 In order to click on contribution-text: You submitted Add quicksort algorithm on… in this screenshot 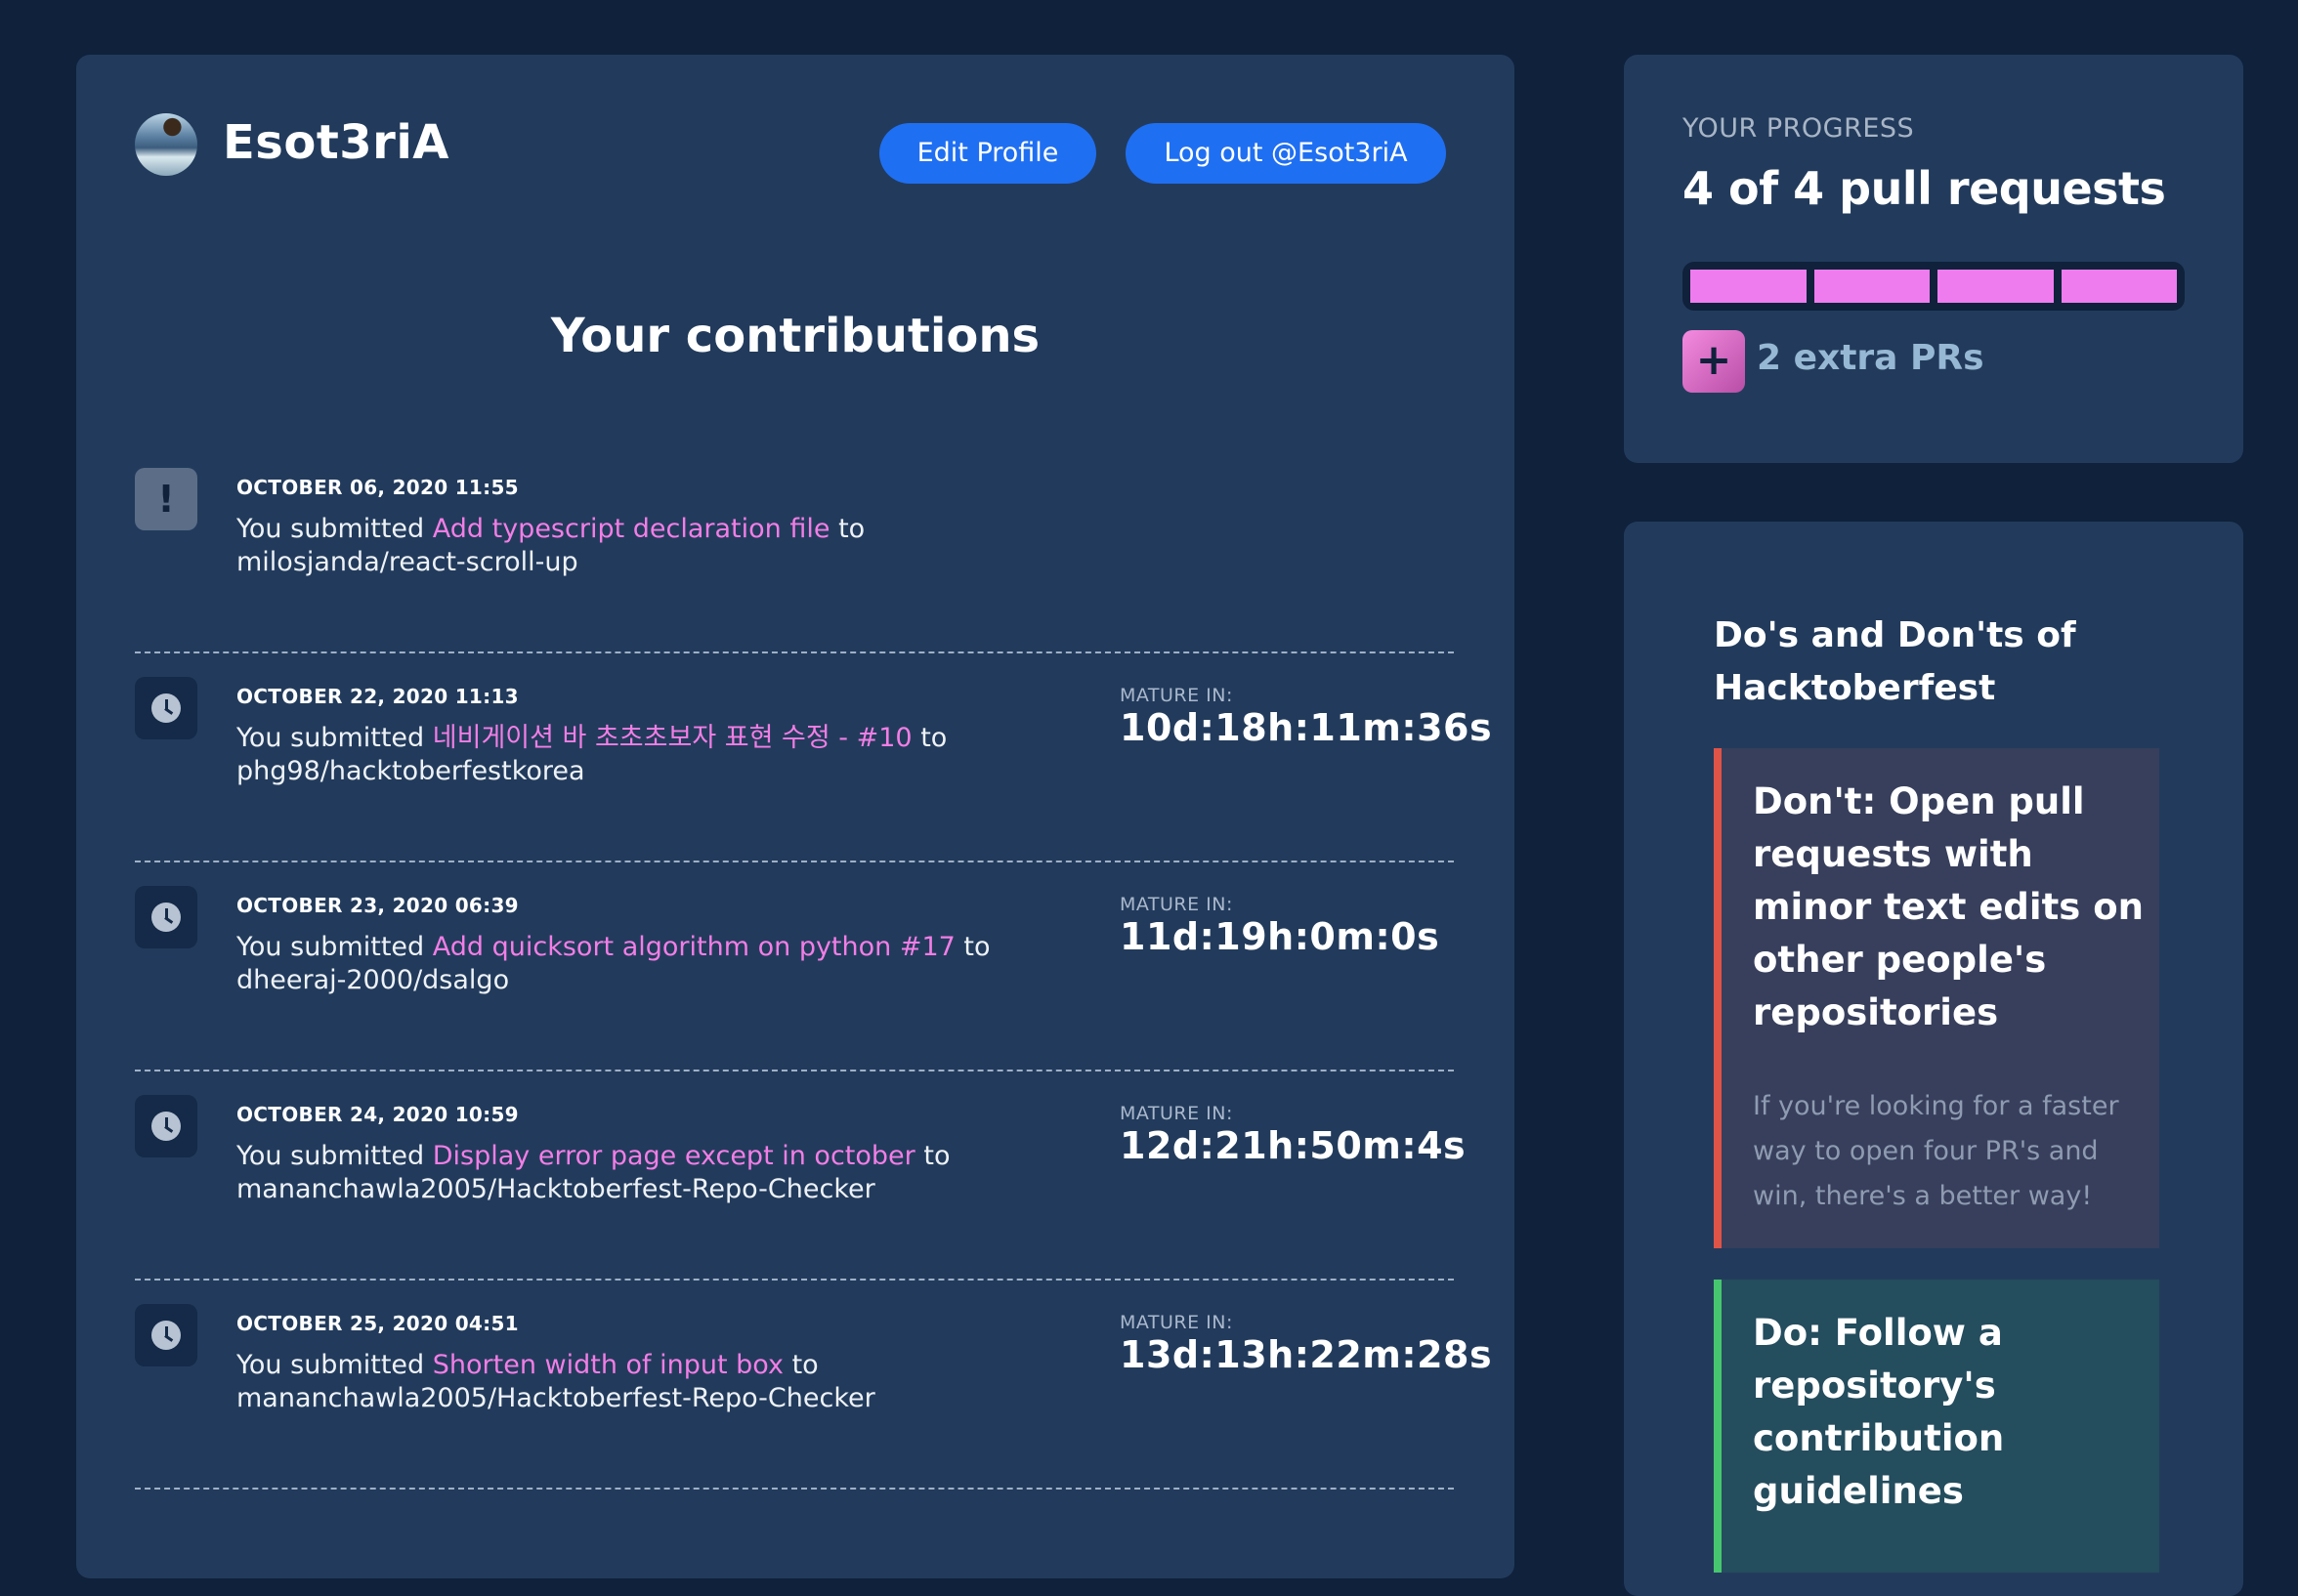, I will do `click(666, 964)`.